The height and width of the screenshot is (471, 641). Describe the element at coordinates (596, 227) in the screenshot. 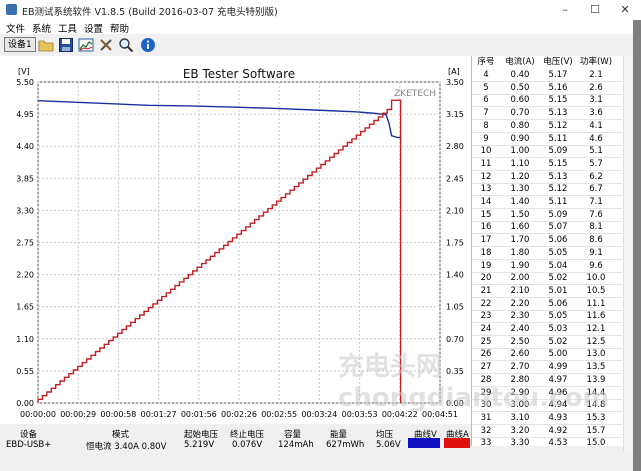

I see `cell-power: 8.1` at that location.